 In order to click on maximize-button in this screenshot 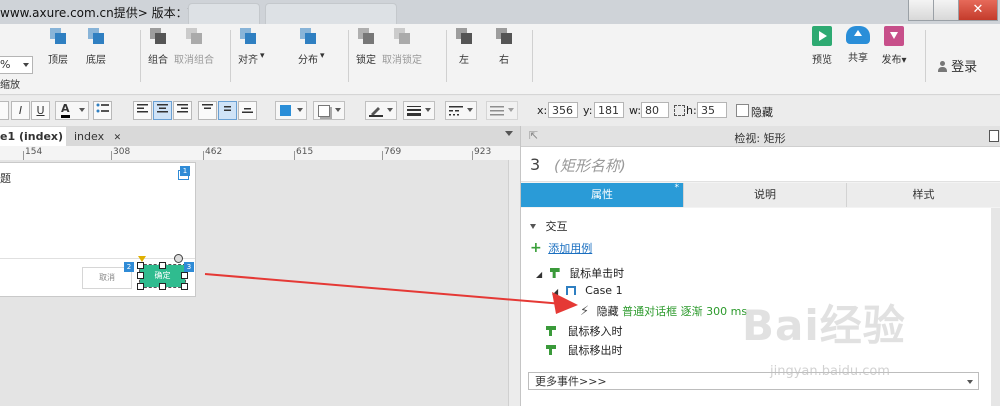, I will do `click(946, 10)`.